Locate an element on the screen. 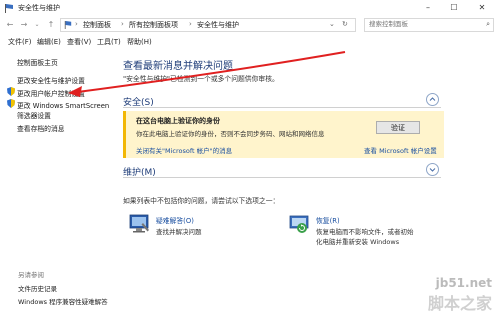 The width and height of the screenshot is (500, 318). up-arrow-icon: ↑ is located at coordinates (51, 24).